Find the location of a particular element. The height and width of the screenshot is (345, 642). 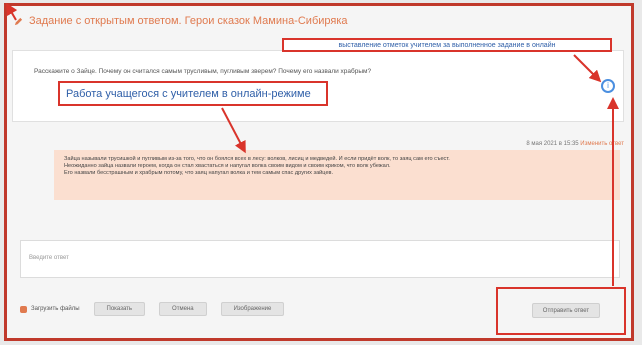

arrow-to-bubble is located at coordinates (233, 130).